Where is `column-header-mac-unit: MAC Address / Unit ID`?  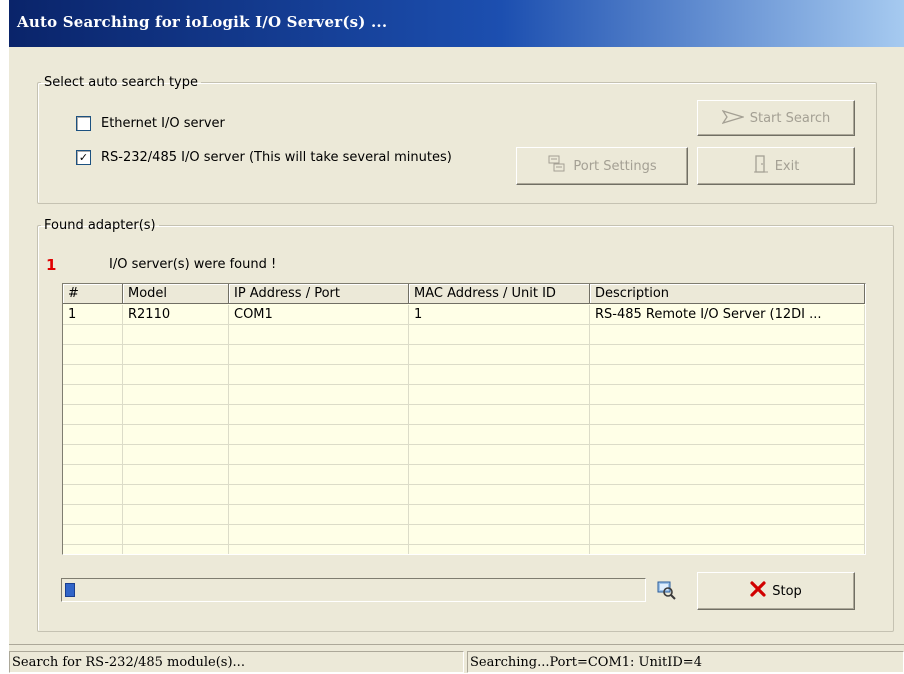
column-header-mac-unit: MAC Address / Unit ID is located at coordinates (499, 294).